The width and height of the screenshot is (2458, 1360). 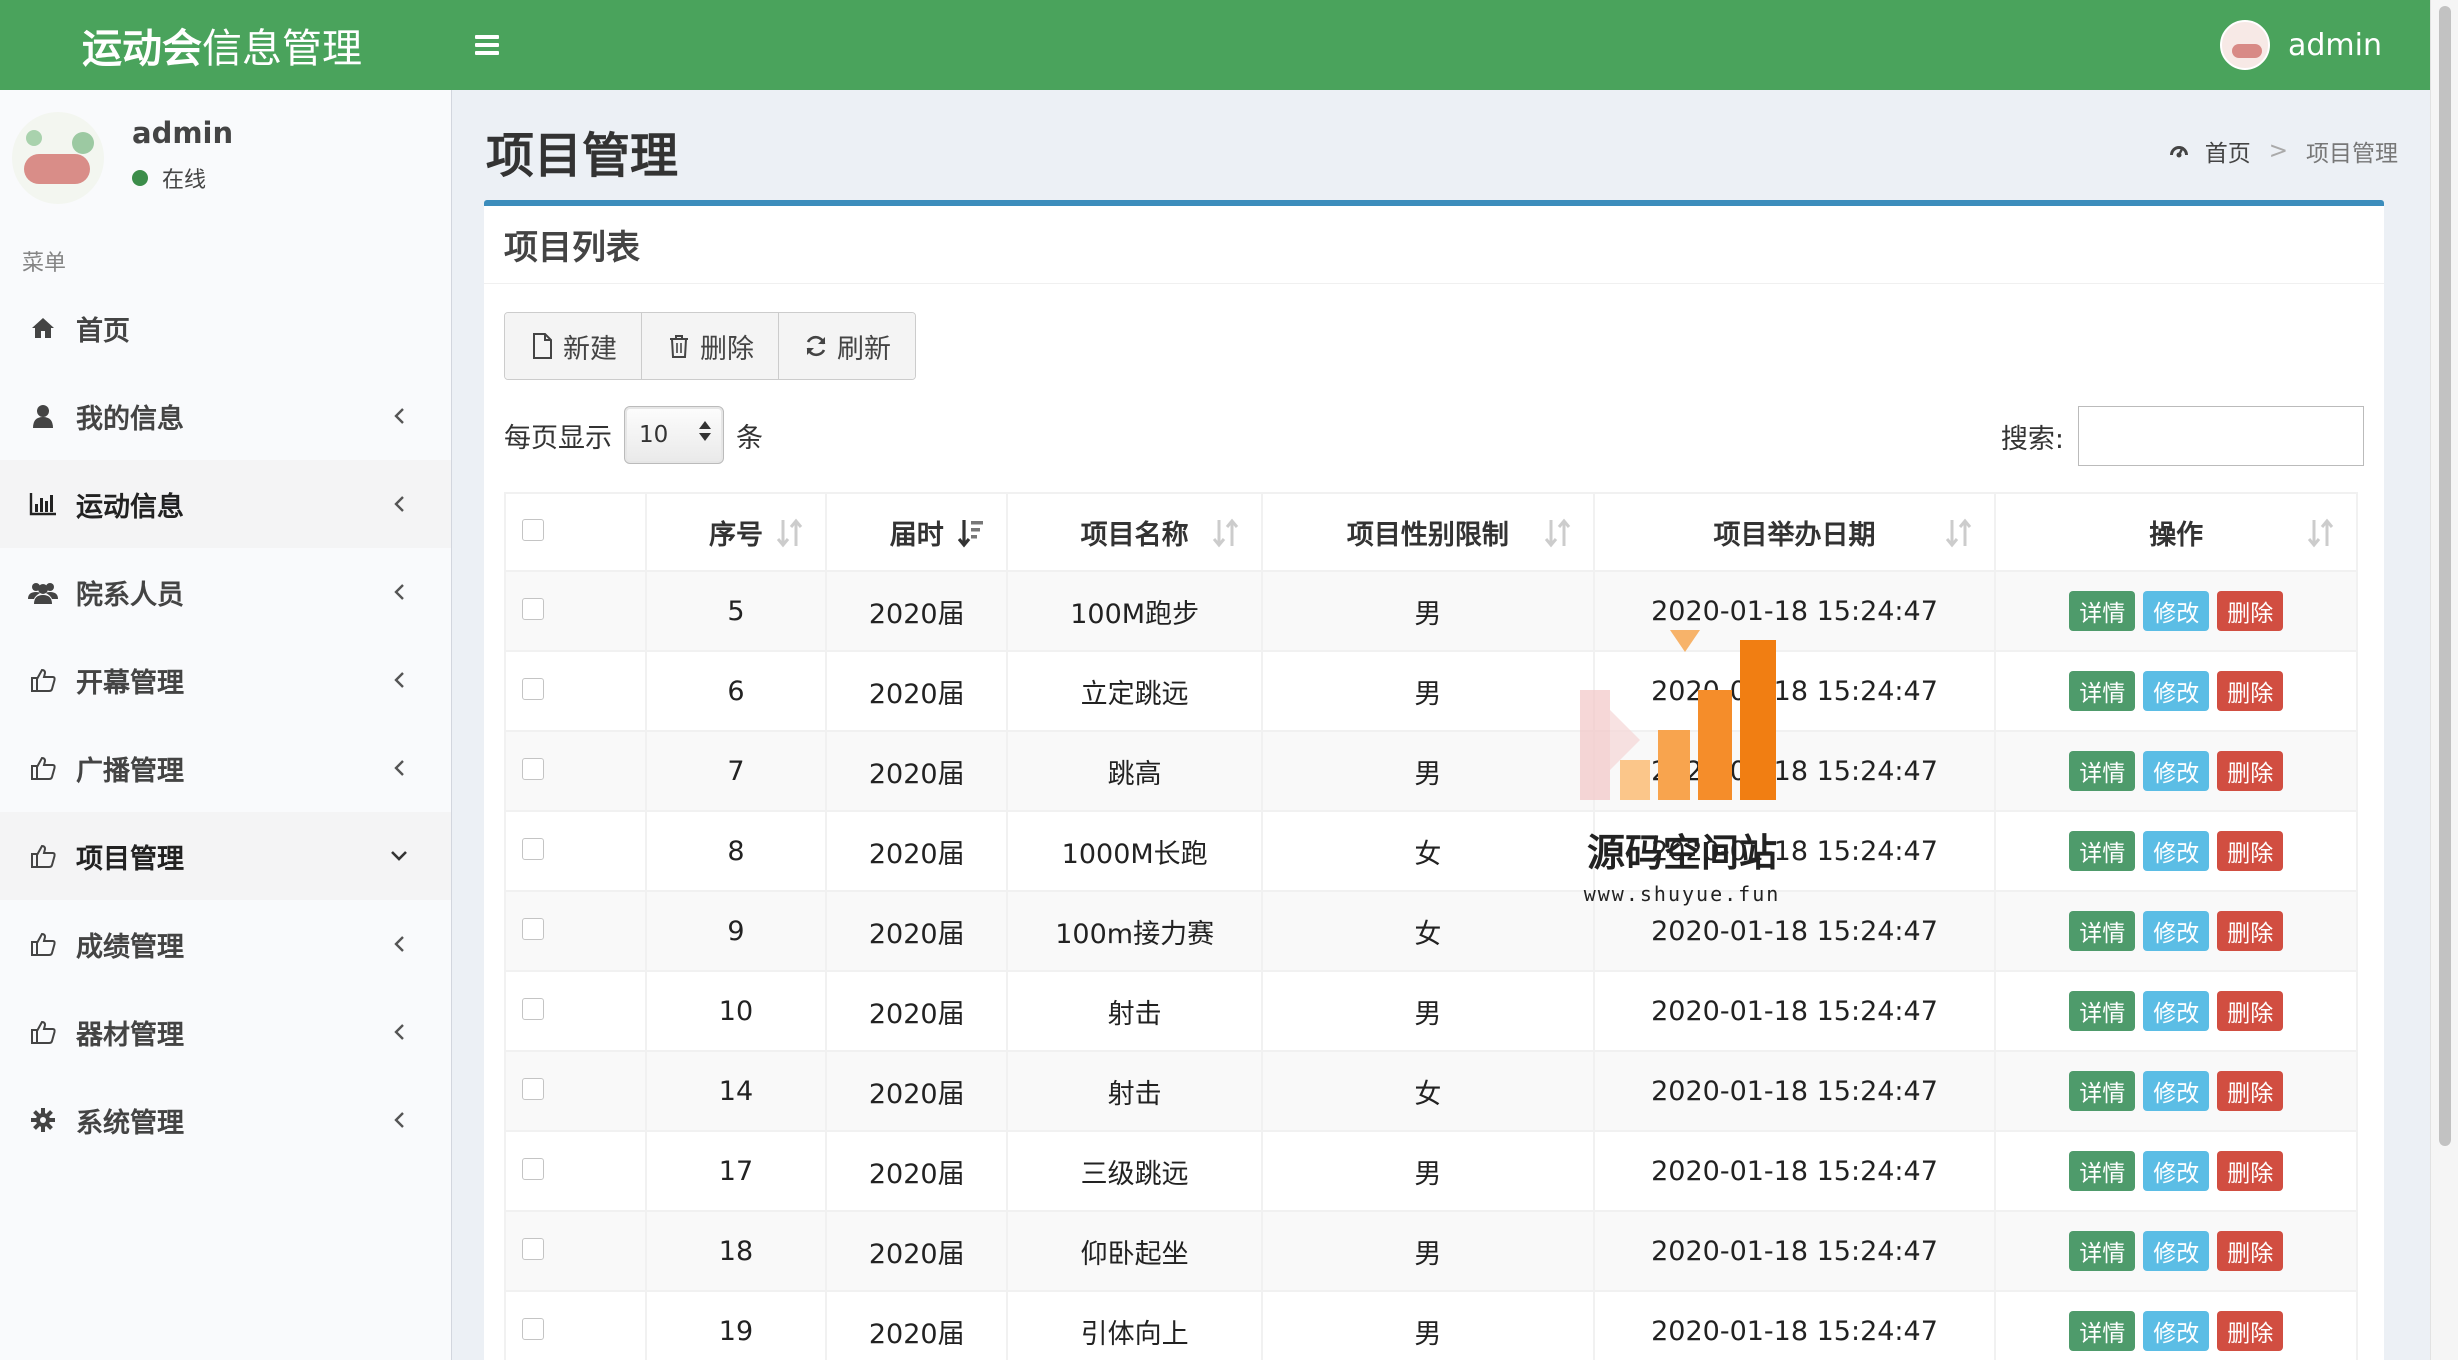 I want to click on table-row: 10 2020届 射击男 2020-01-18 15:24:47 详情 修改 删除, so click(x=1431, y=1011).